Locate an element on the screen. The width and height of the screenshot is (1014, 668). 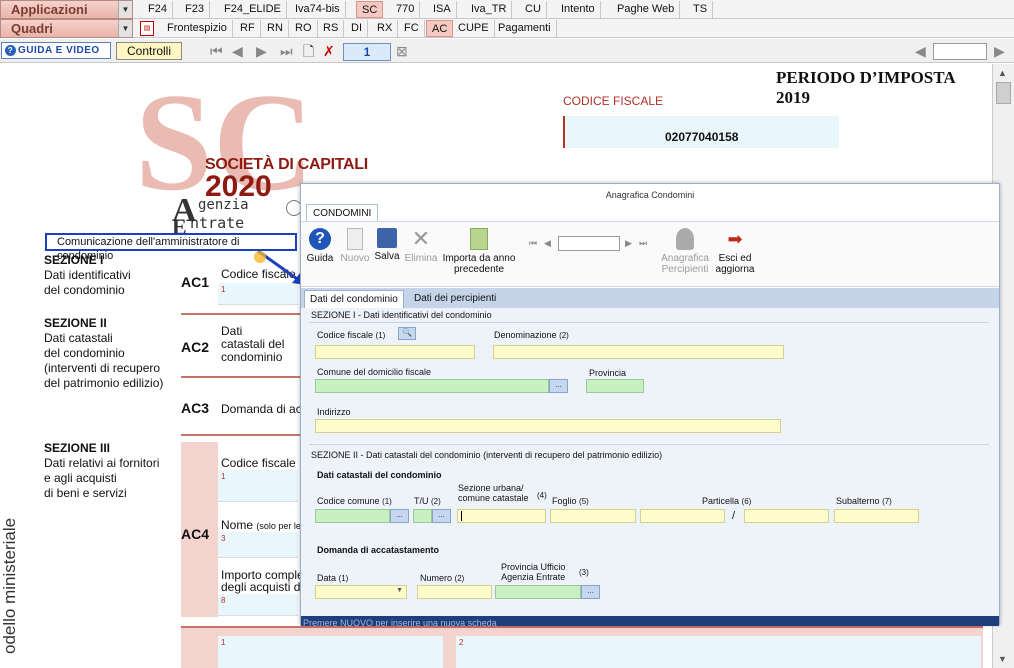
record-field is located at coordinates (589, 243).